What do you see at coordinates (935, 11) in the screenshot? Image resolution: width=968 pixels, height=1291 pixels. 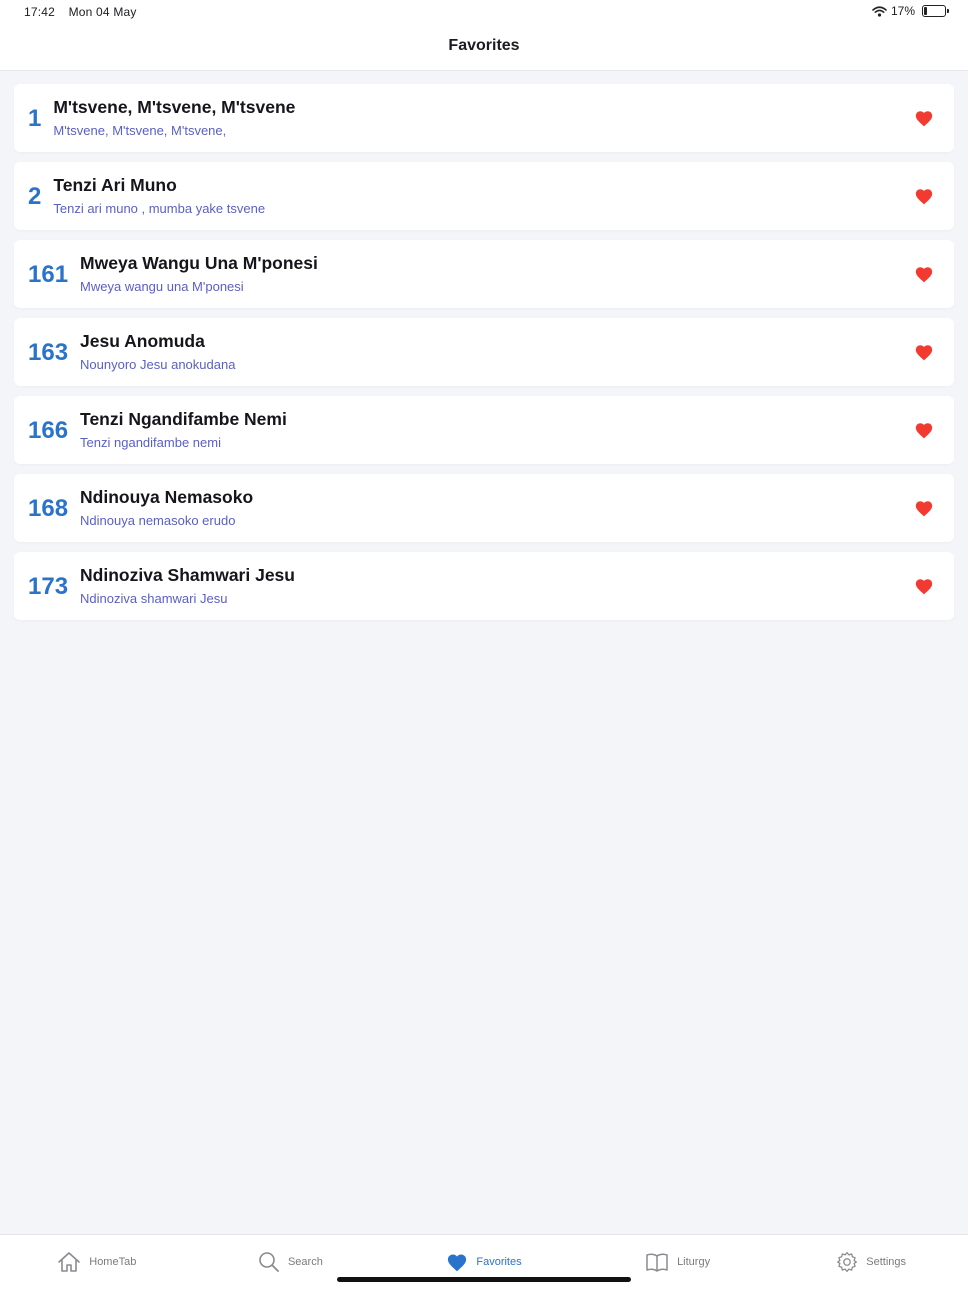 I see `battery-icon` at bounding box center [935, 11].